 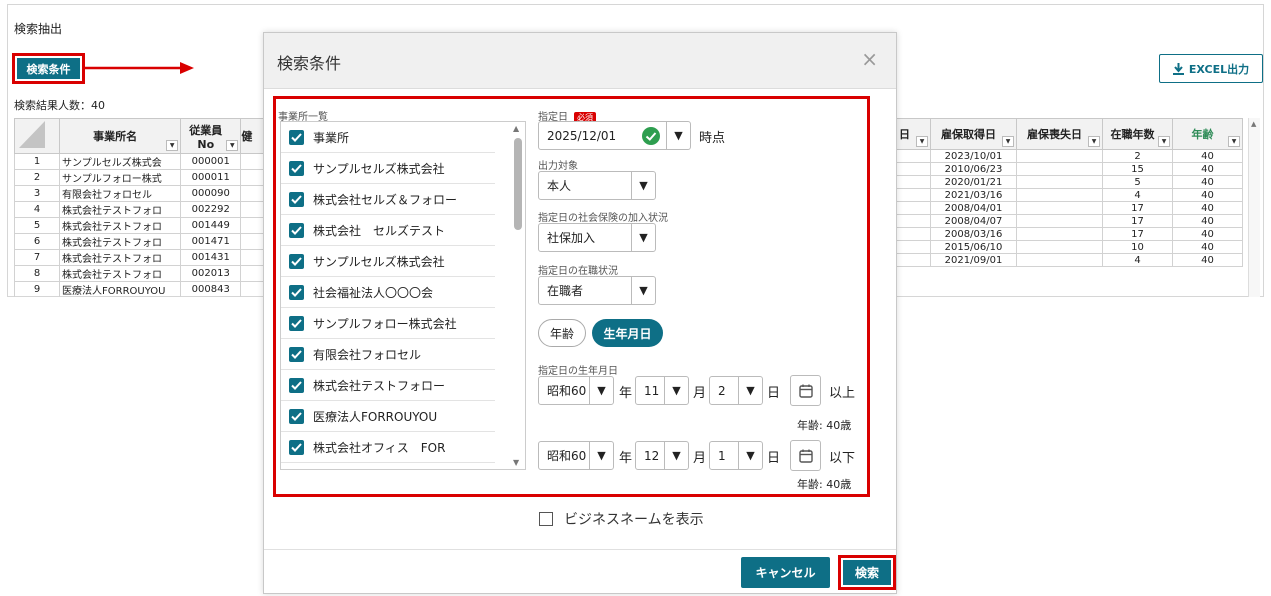 I want to click on table-row: 7 株式会社テストフォロ 001431, so click(x=139, y=257).